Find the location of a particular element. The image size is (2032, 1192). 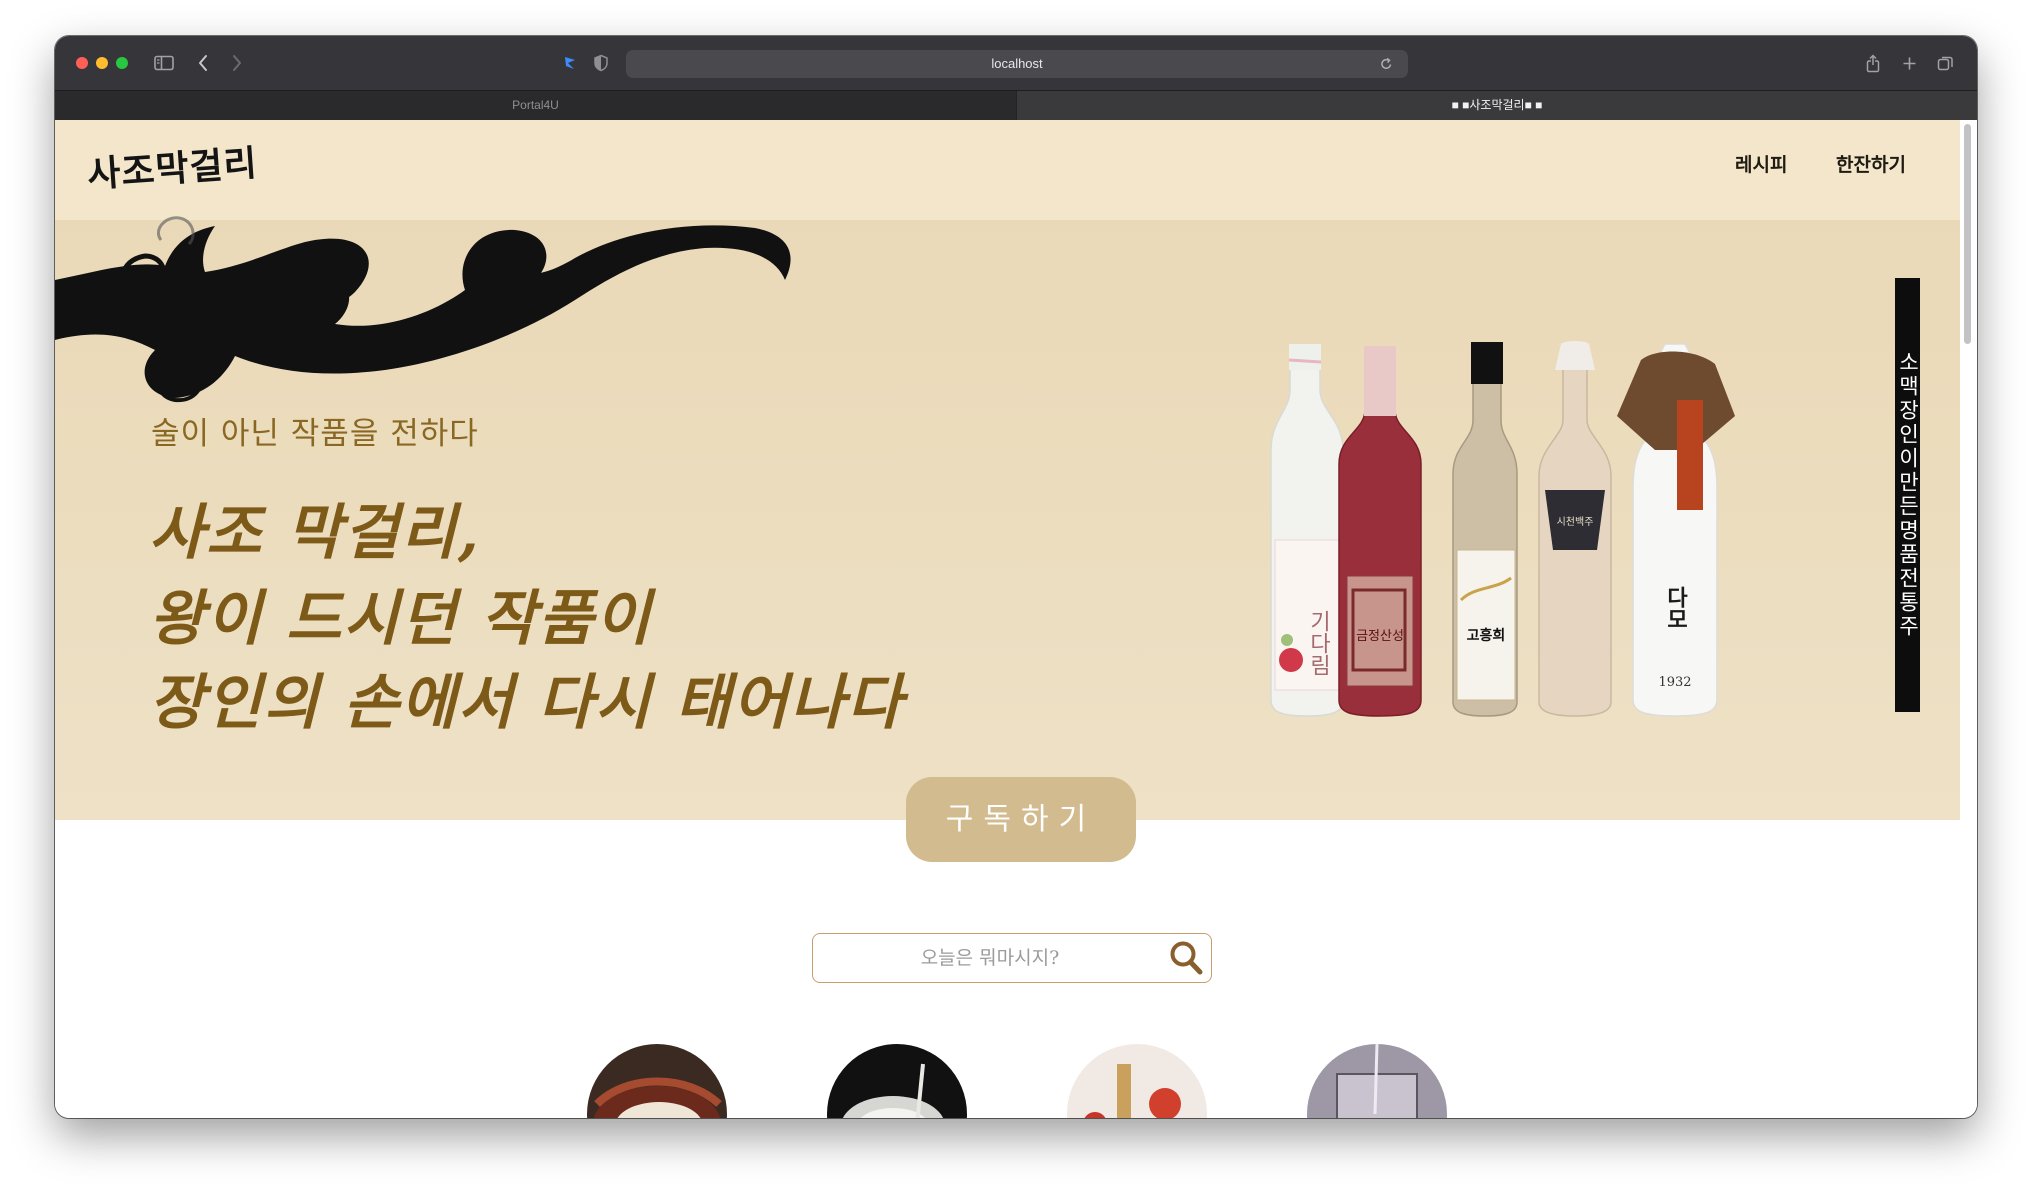

pouring-cup-photo-icon is located at coordinates (897, 1081).